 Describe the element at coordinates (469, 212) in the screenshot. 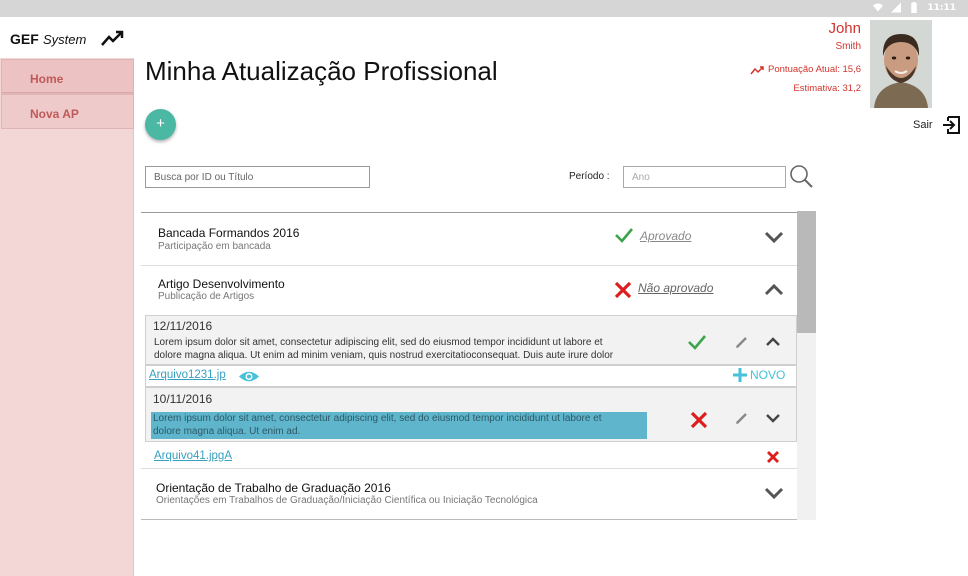

I see `list-top-border` at that location.